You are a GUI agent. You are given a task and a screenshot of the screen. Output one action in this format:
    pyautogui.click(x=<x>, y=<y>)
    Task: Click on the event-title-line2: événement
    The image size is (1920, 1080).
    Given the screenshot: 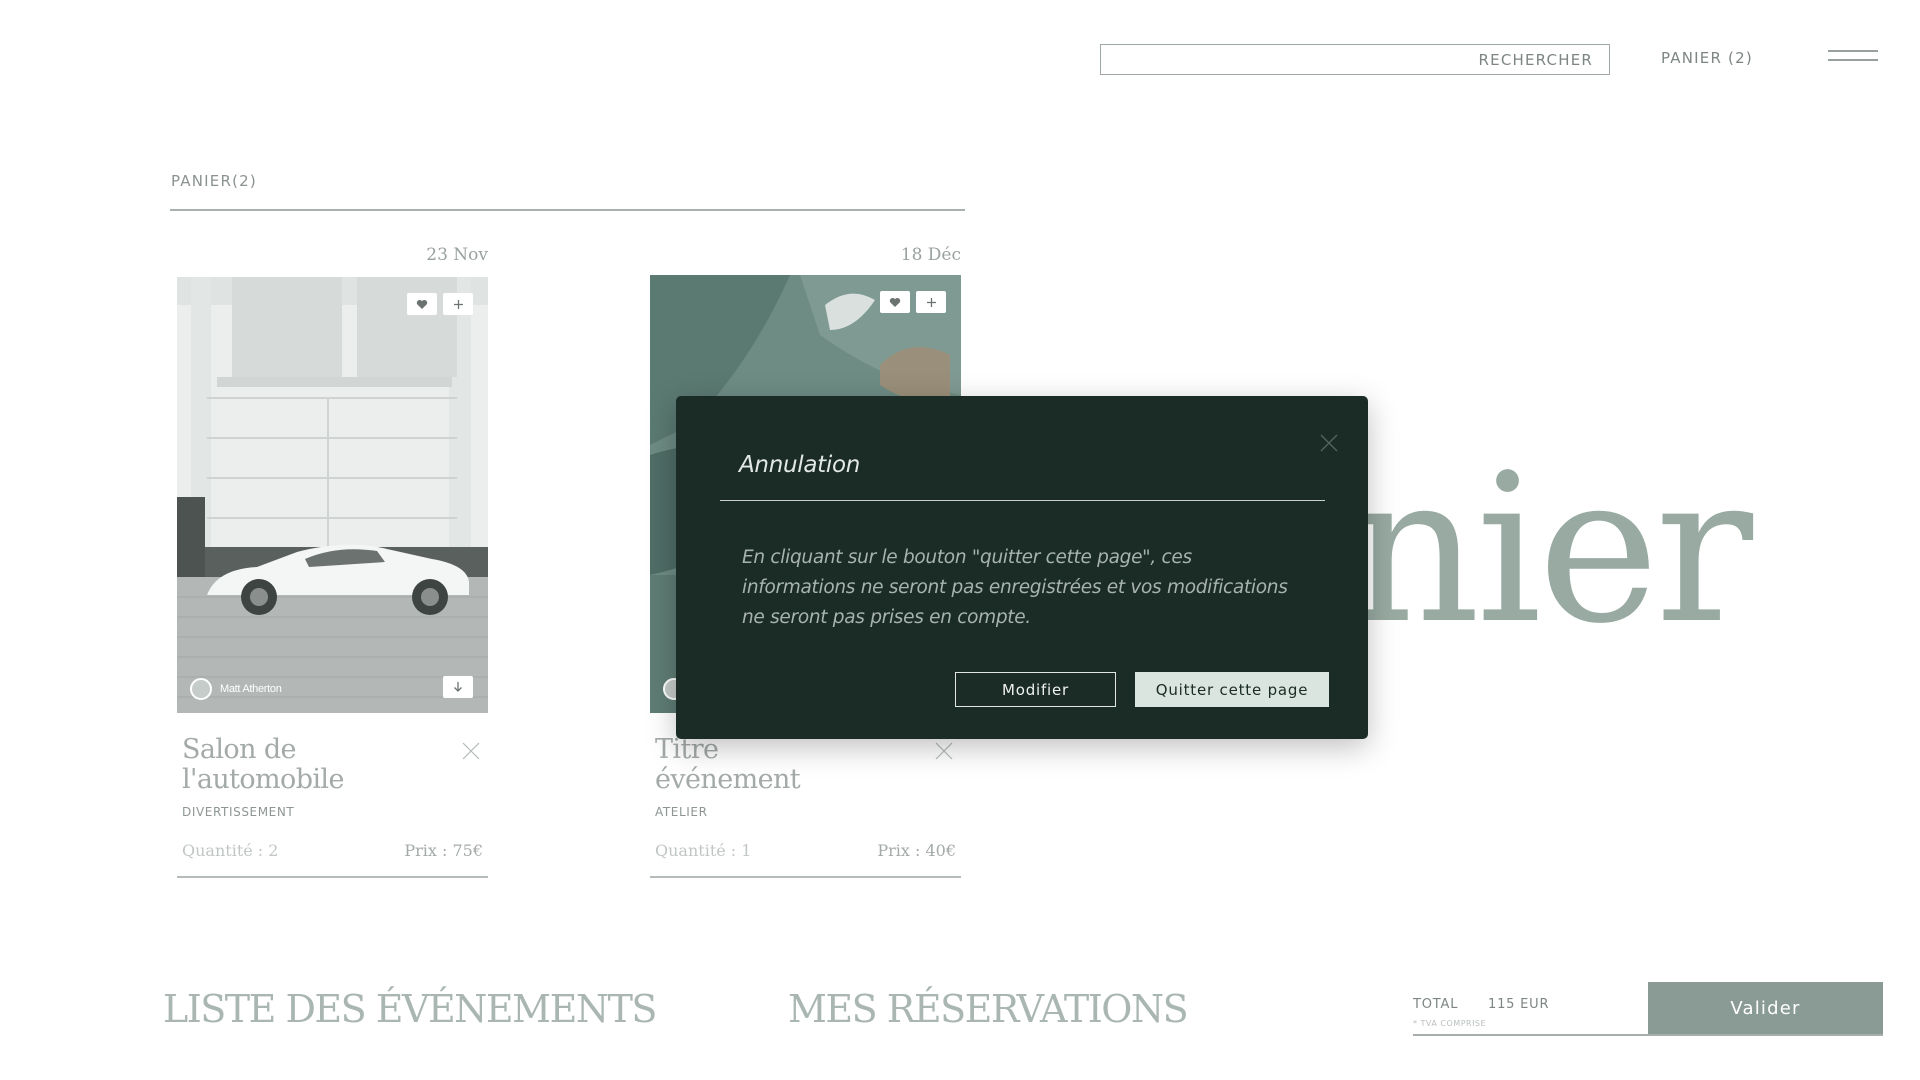 What is the action you would take?
    pyautogui.click(x=728, y=779)
    